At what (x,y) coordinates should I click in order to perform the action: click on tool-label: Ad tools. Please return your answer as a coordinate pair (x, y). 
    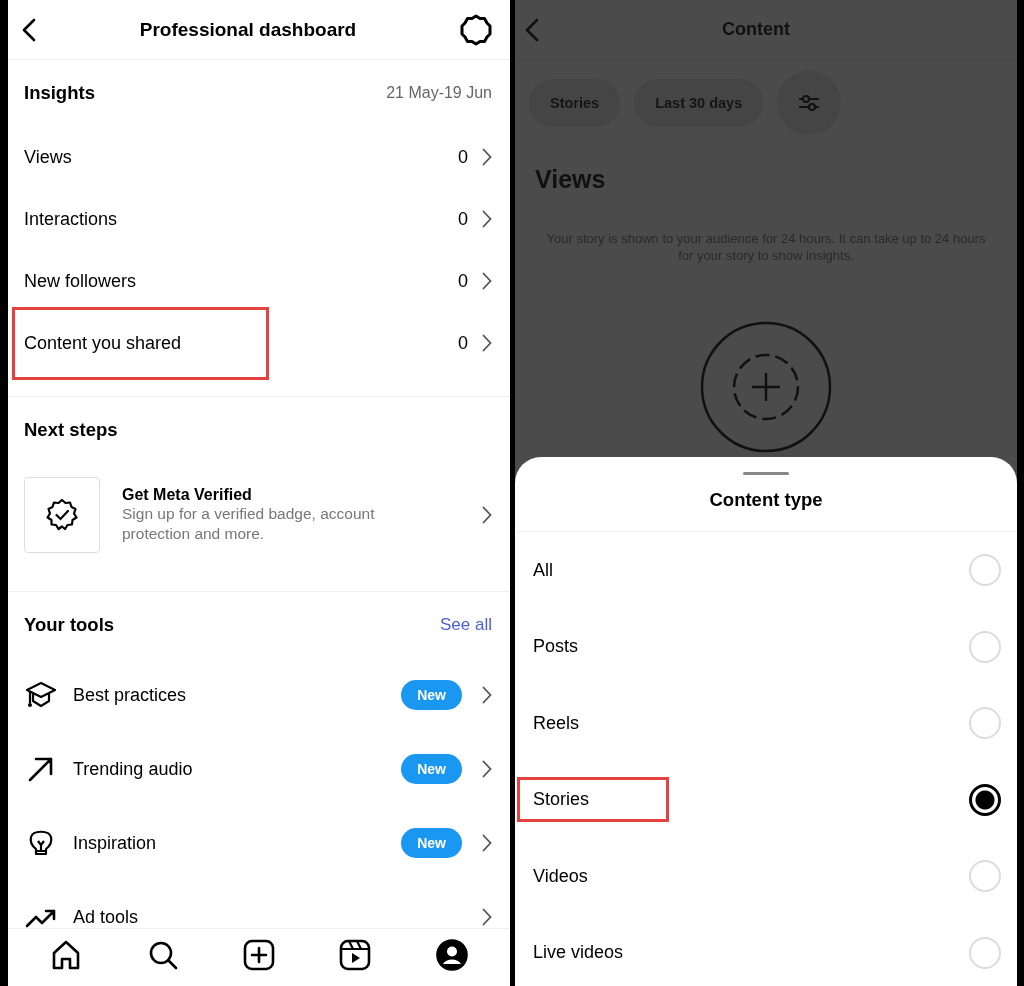
    Looking at the image, I should click on (277, 917).